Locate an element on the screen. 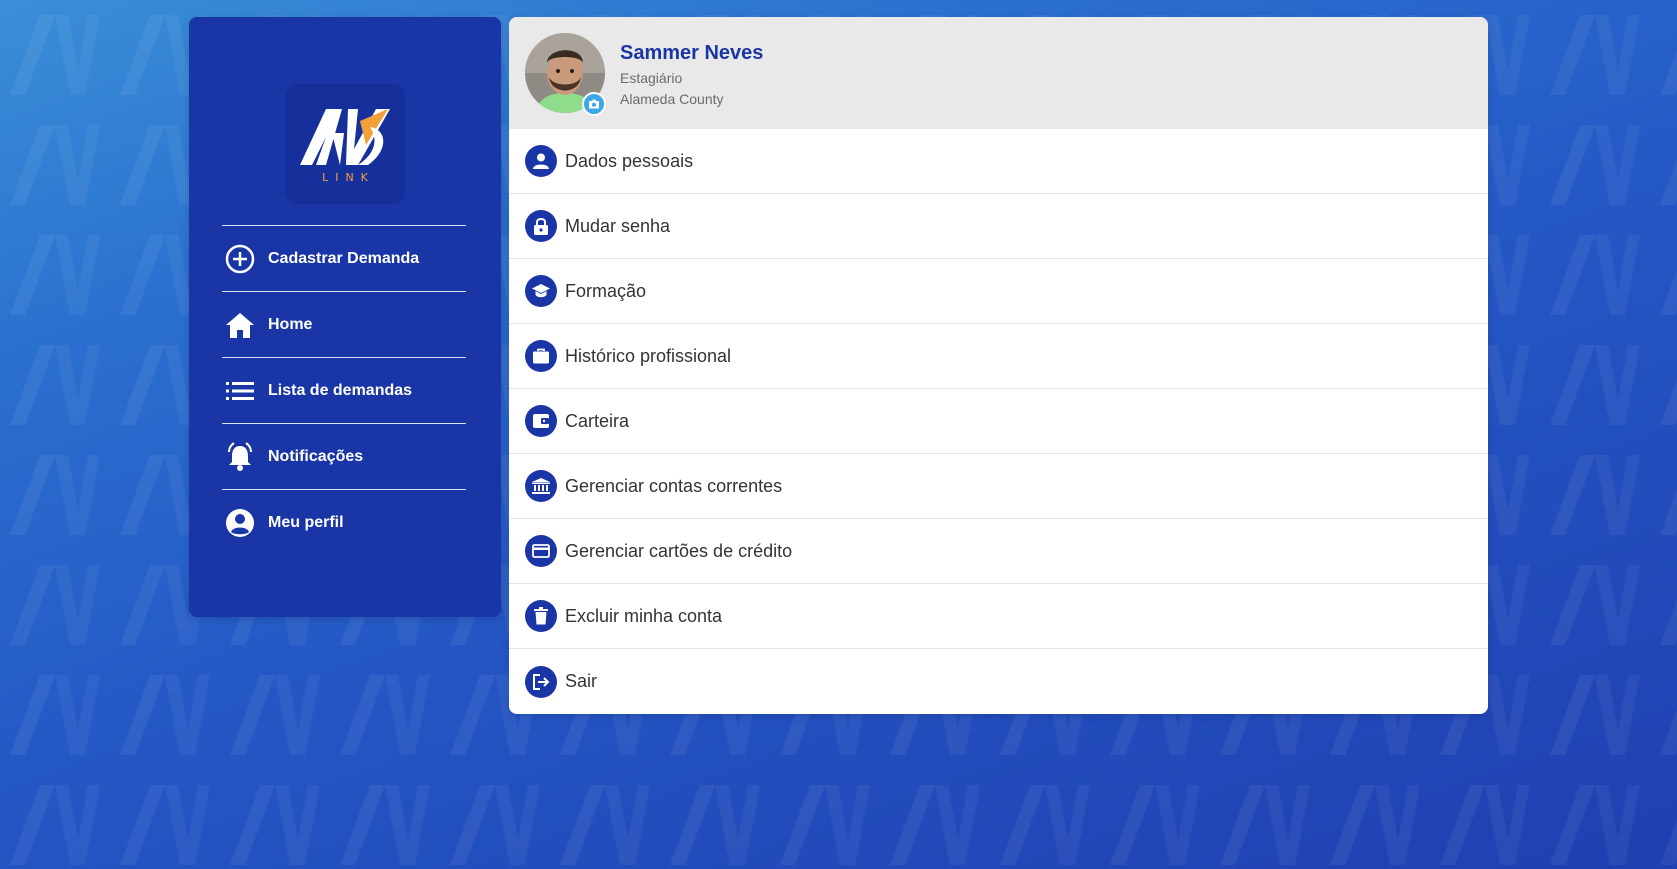 The height and width of the screenshot is (869, 1677). person-icon is located at coordinates (541, 161).